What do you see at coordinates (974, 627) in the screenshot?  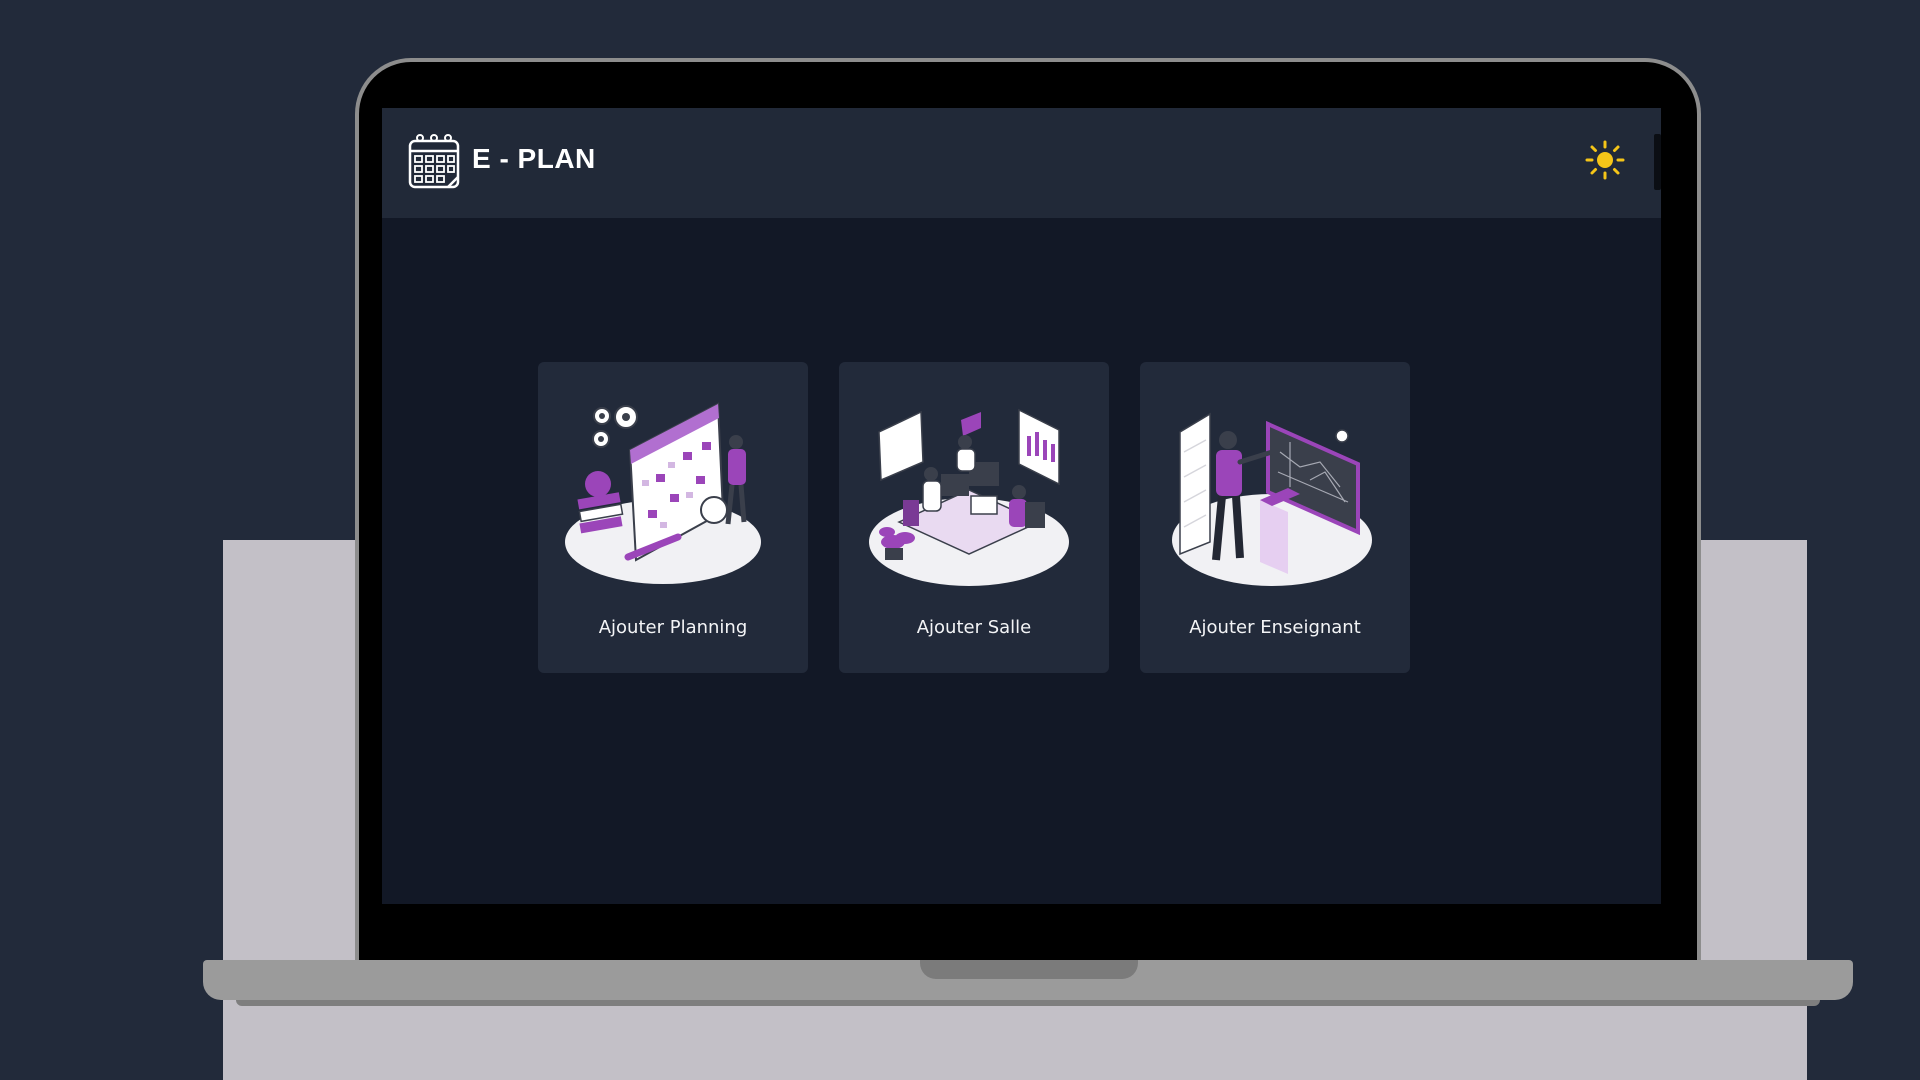 I see `card-label: Ajouter Salle` at bounding box center [974, 627].